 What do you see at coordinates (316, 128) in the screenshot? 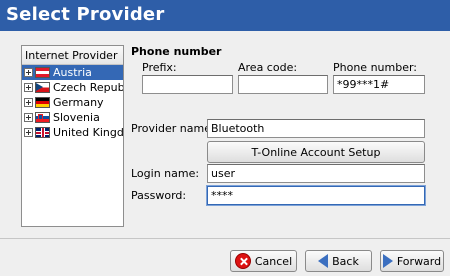
I see `provider-name-input: Bluetooth` at bounding box center [316, 128].